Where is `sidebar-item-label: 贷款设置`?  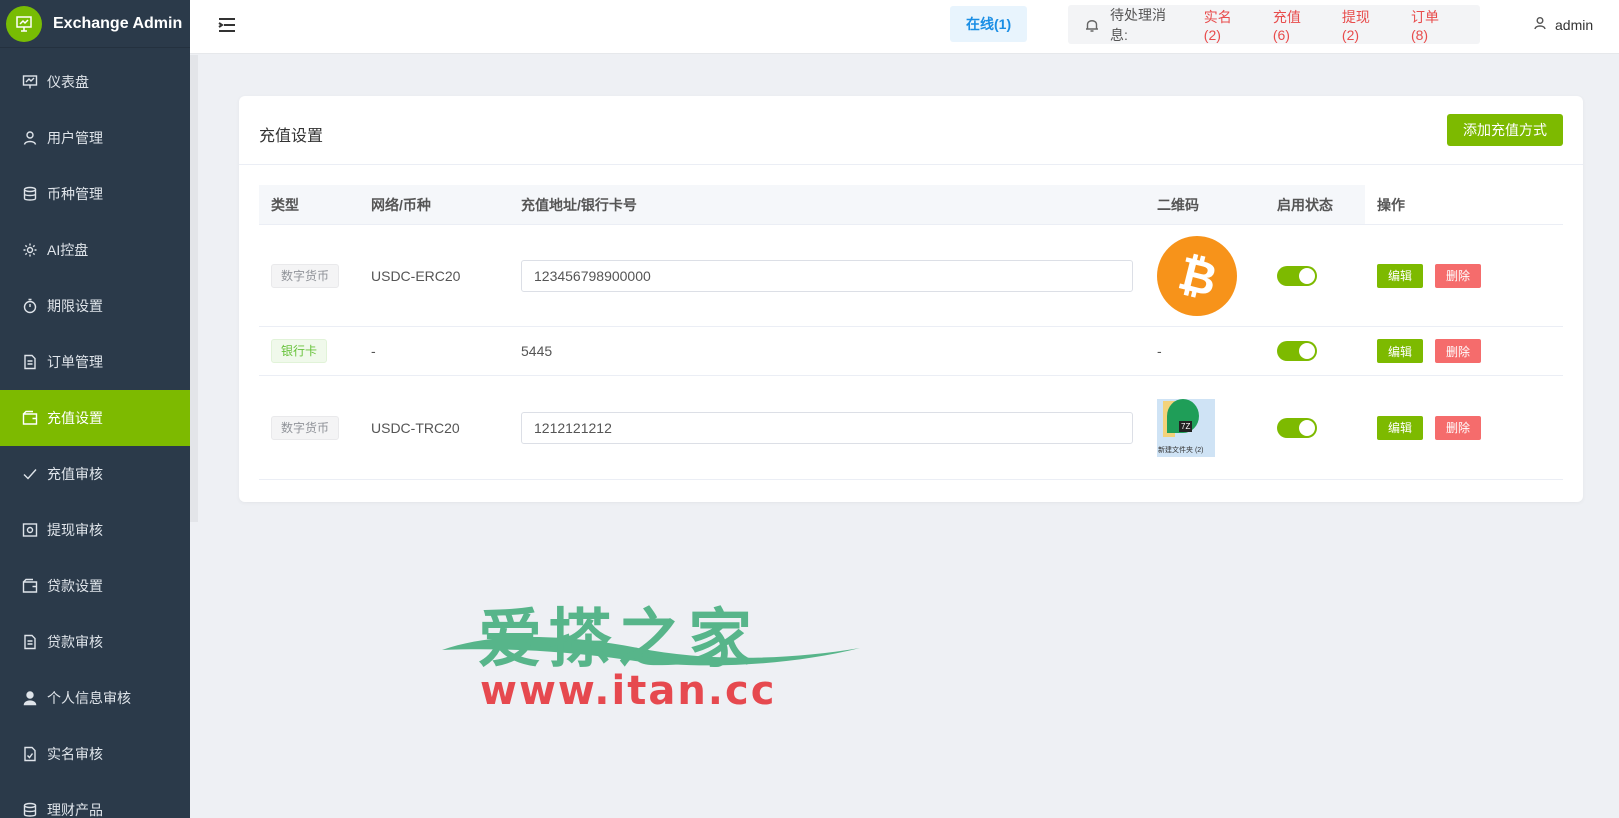
sidebar-item-label: 贷款设置 is located at coordinates (75, 586).